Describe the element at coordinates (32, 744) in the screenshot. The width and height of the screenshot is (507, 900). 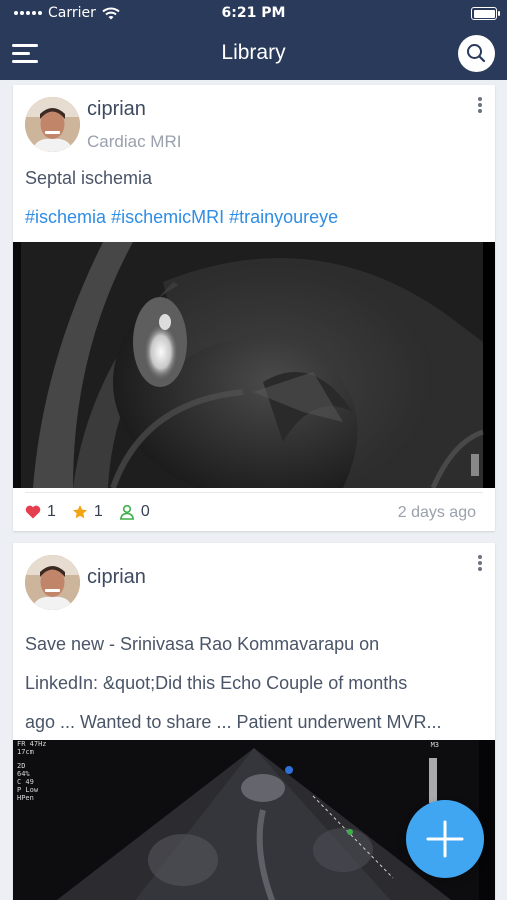
I see `echo-overlay-line: FR 47Hz` at that location.